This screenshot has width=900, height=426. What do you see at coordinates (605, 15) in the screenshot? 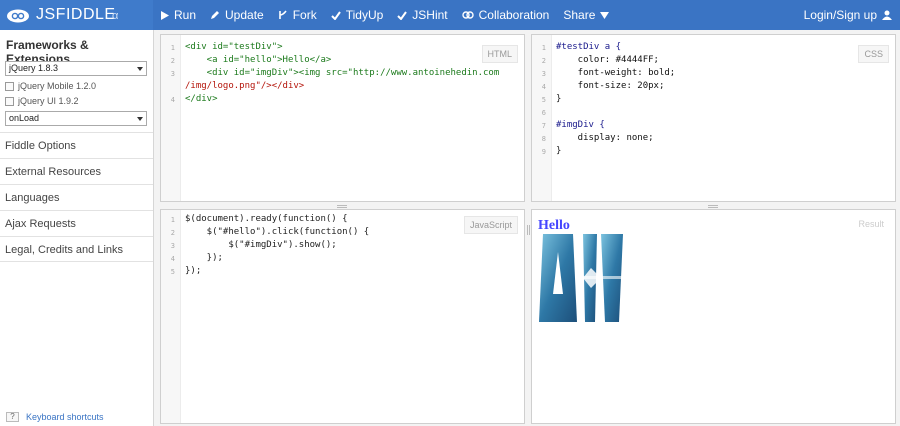
I see `caret-down-icon` at bounding box center [605, 15].